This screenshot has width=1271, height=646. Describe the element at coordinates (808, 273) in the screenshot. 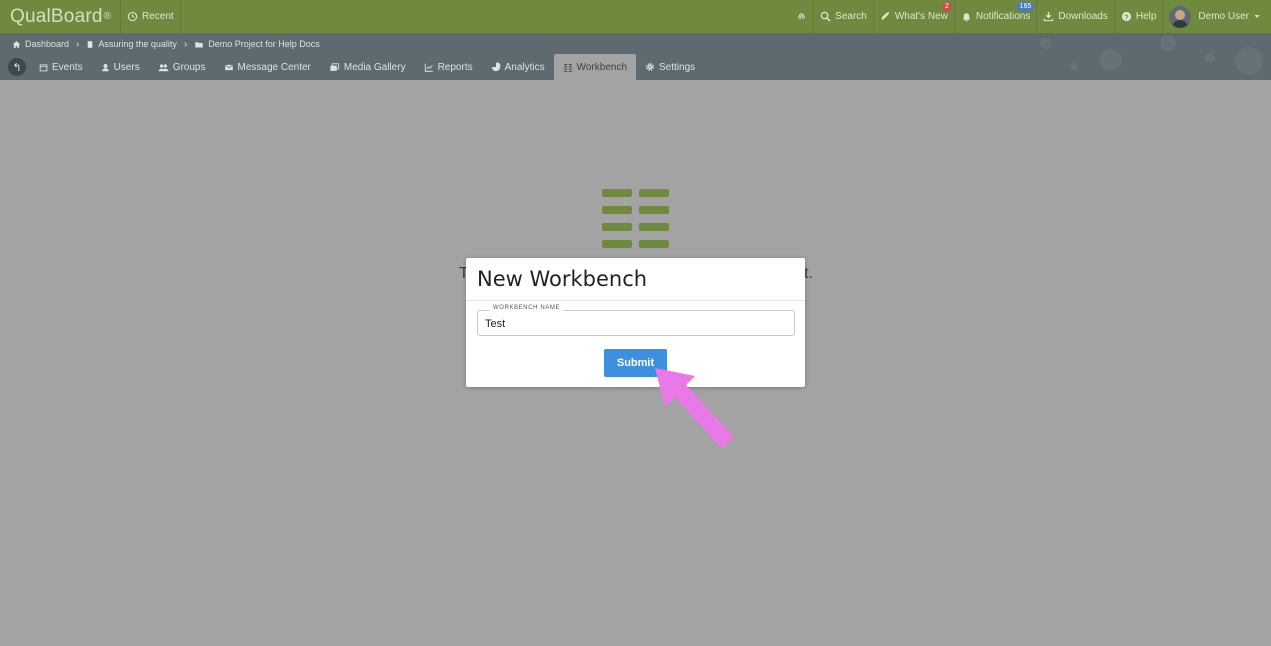

I see `empty-state-text-fragment: t.` at that location.